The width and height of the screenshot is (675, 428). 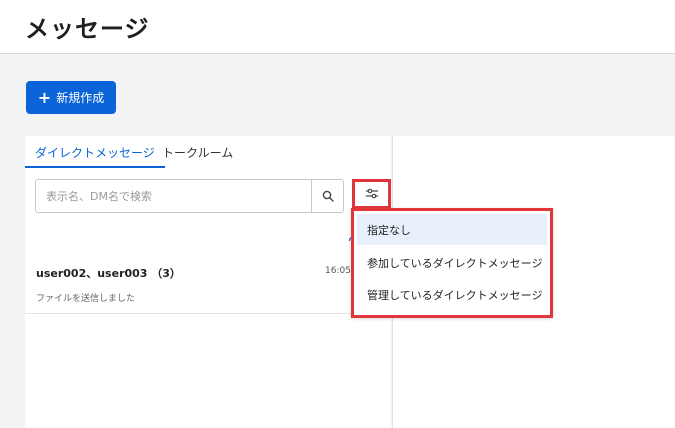 I want to click on filter-sliders-icon, so click(x=371, y=193).